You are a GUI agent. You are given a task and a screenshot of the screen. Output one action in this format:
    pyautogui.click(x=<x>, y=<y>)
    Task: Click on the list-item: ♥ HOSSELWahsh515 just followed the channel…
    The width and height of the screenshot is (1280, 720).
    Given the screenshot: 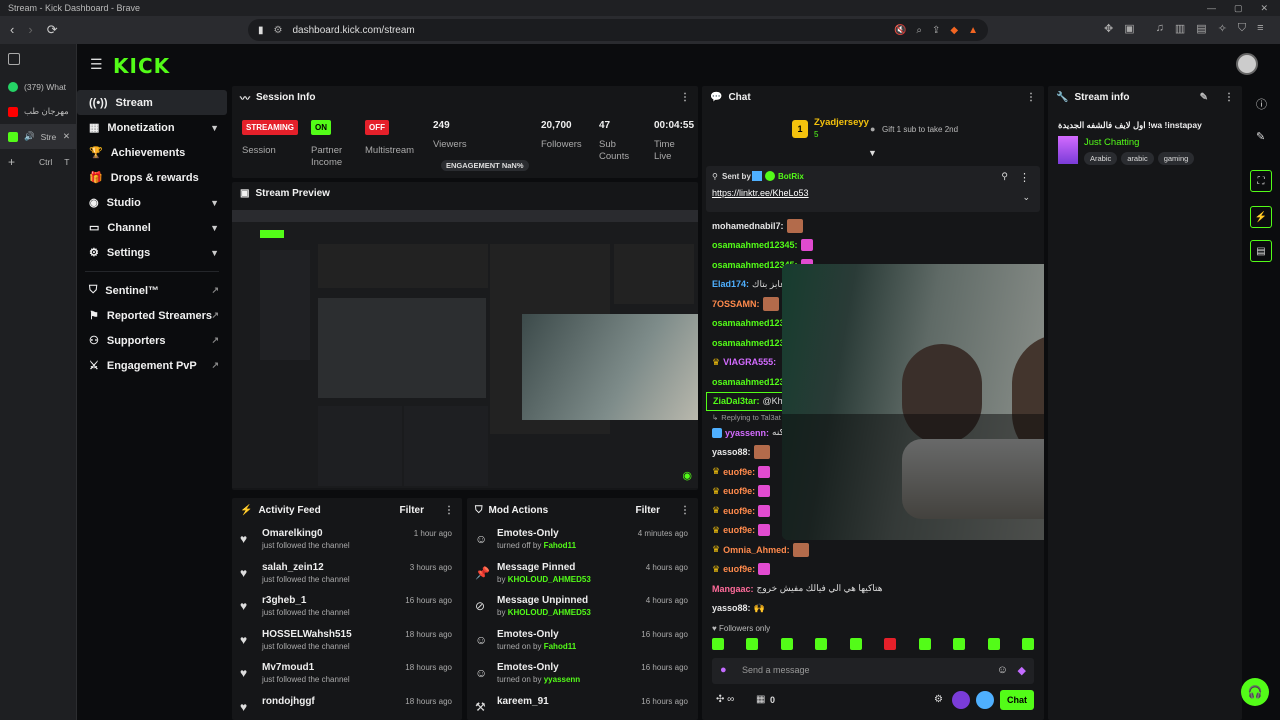 What is the action you would take?
    pyautogui.click(x=347, y=640)
    